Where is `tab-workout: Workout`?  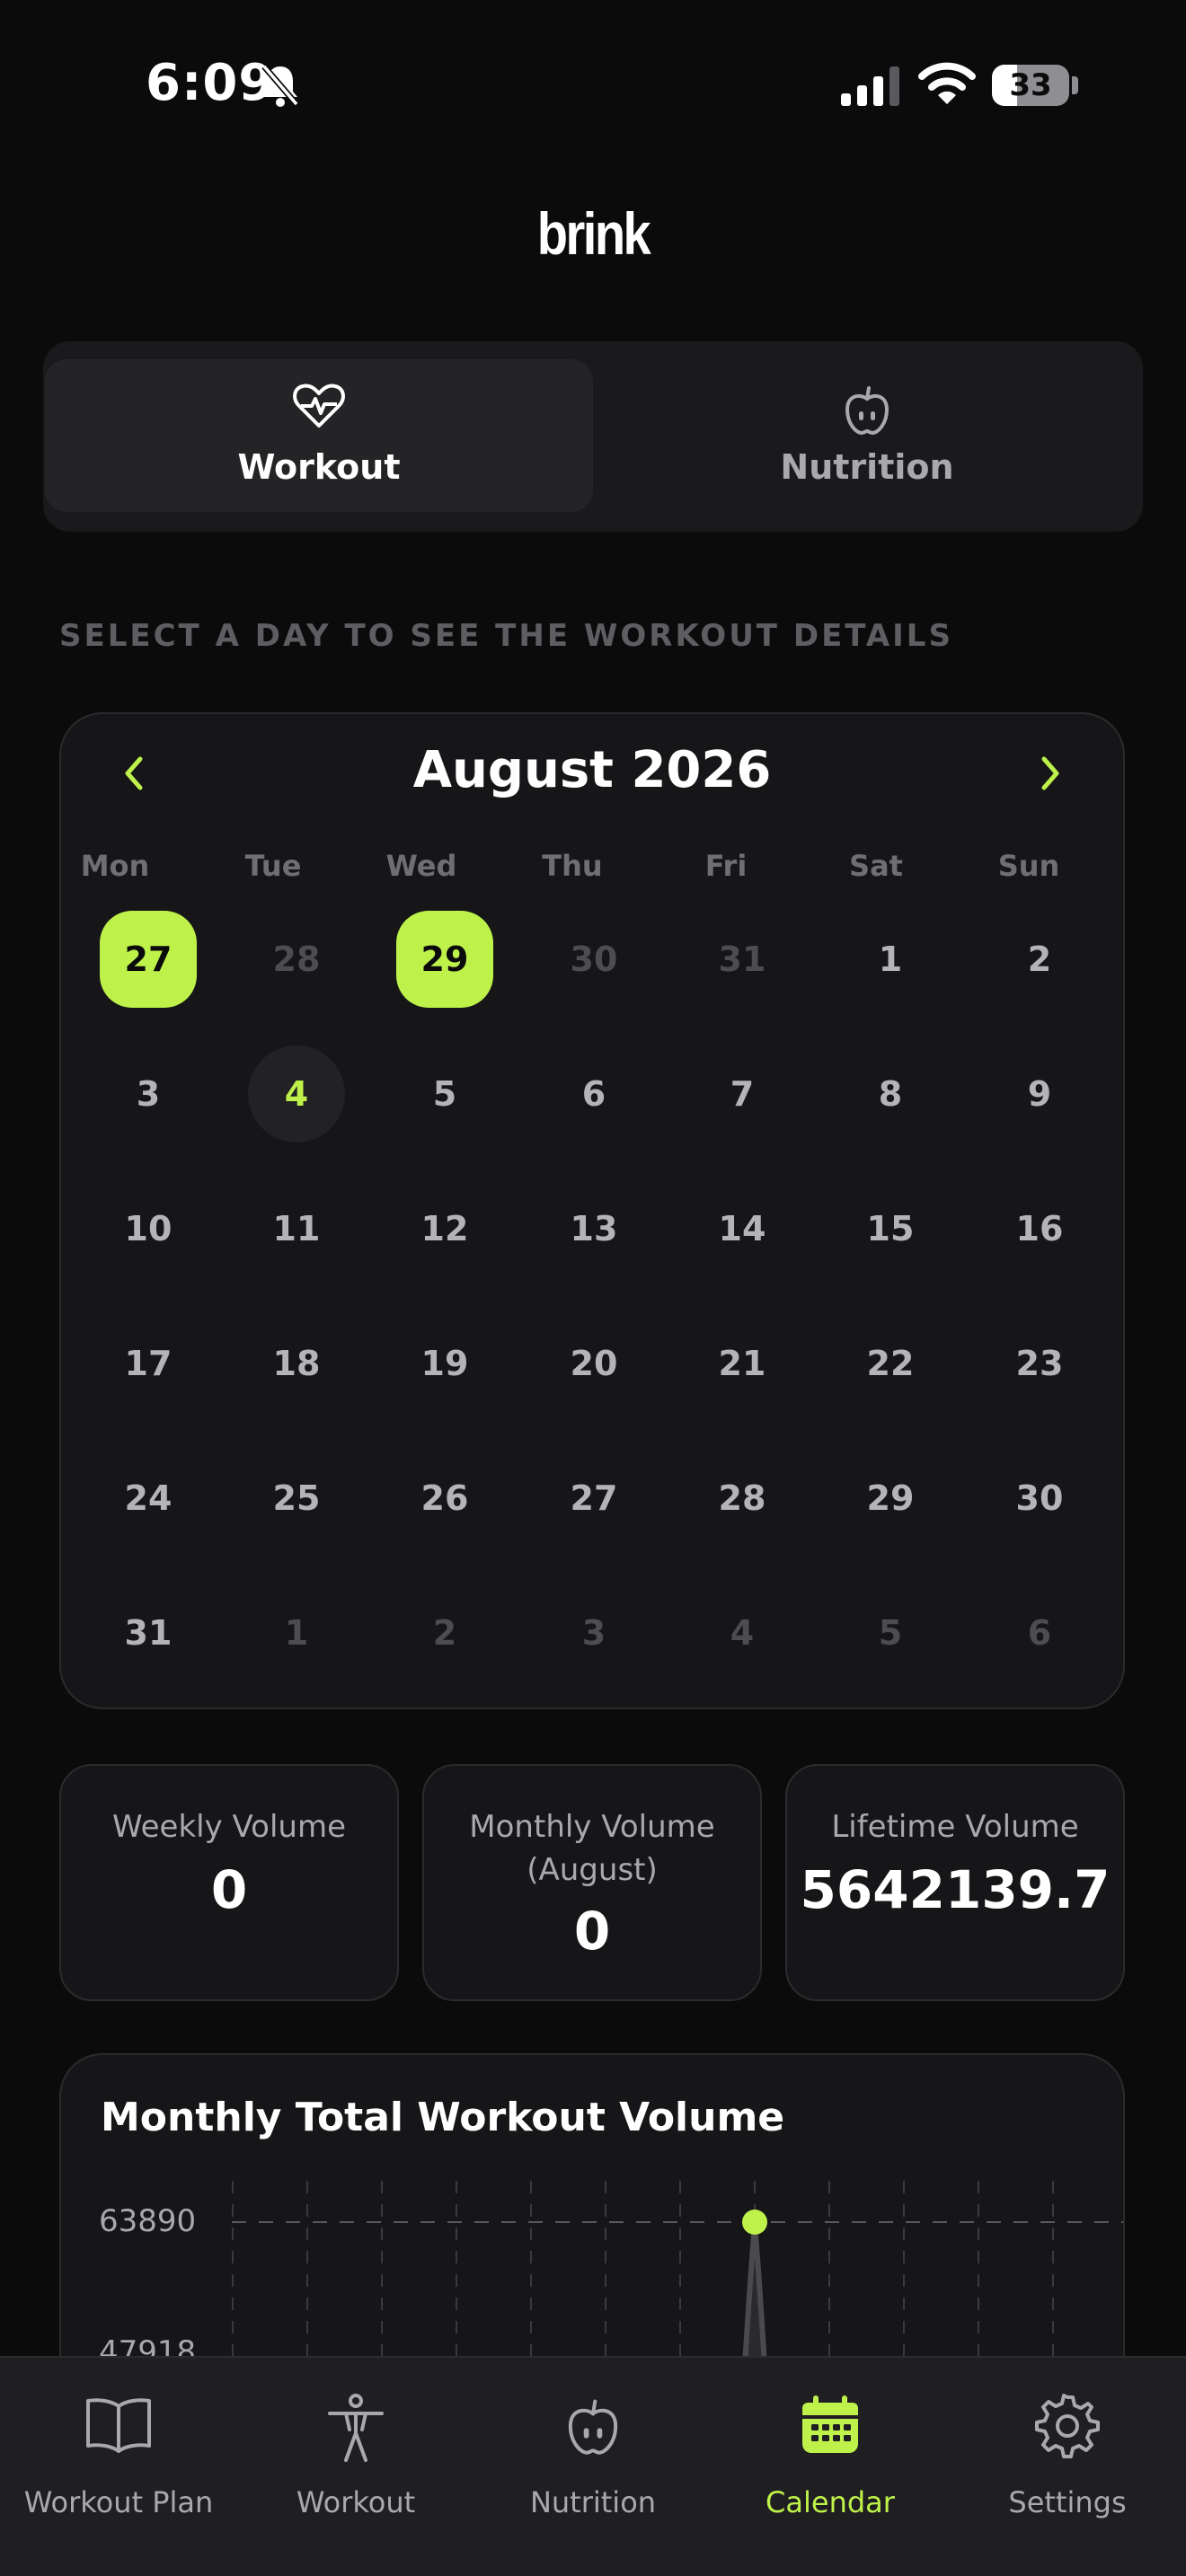 tab-workout: Workout is located at coordinates (355, 2467).